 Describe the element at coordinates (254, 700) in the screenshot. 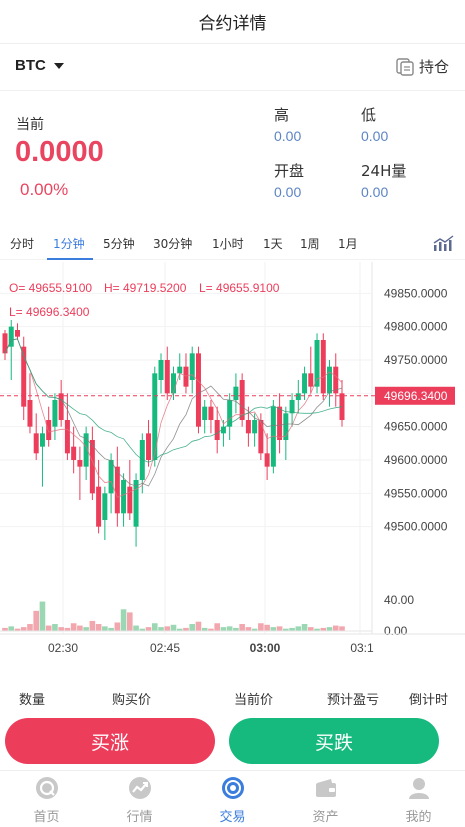

I see `col-current-price: 当前价` at that location.